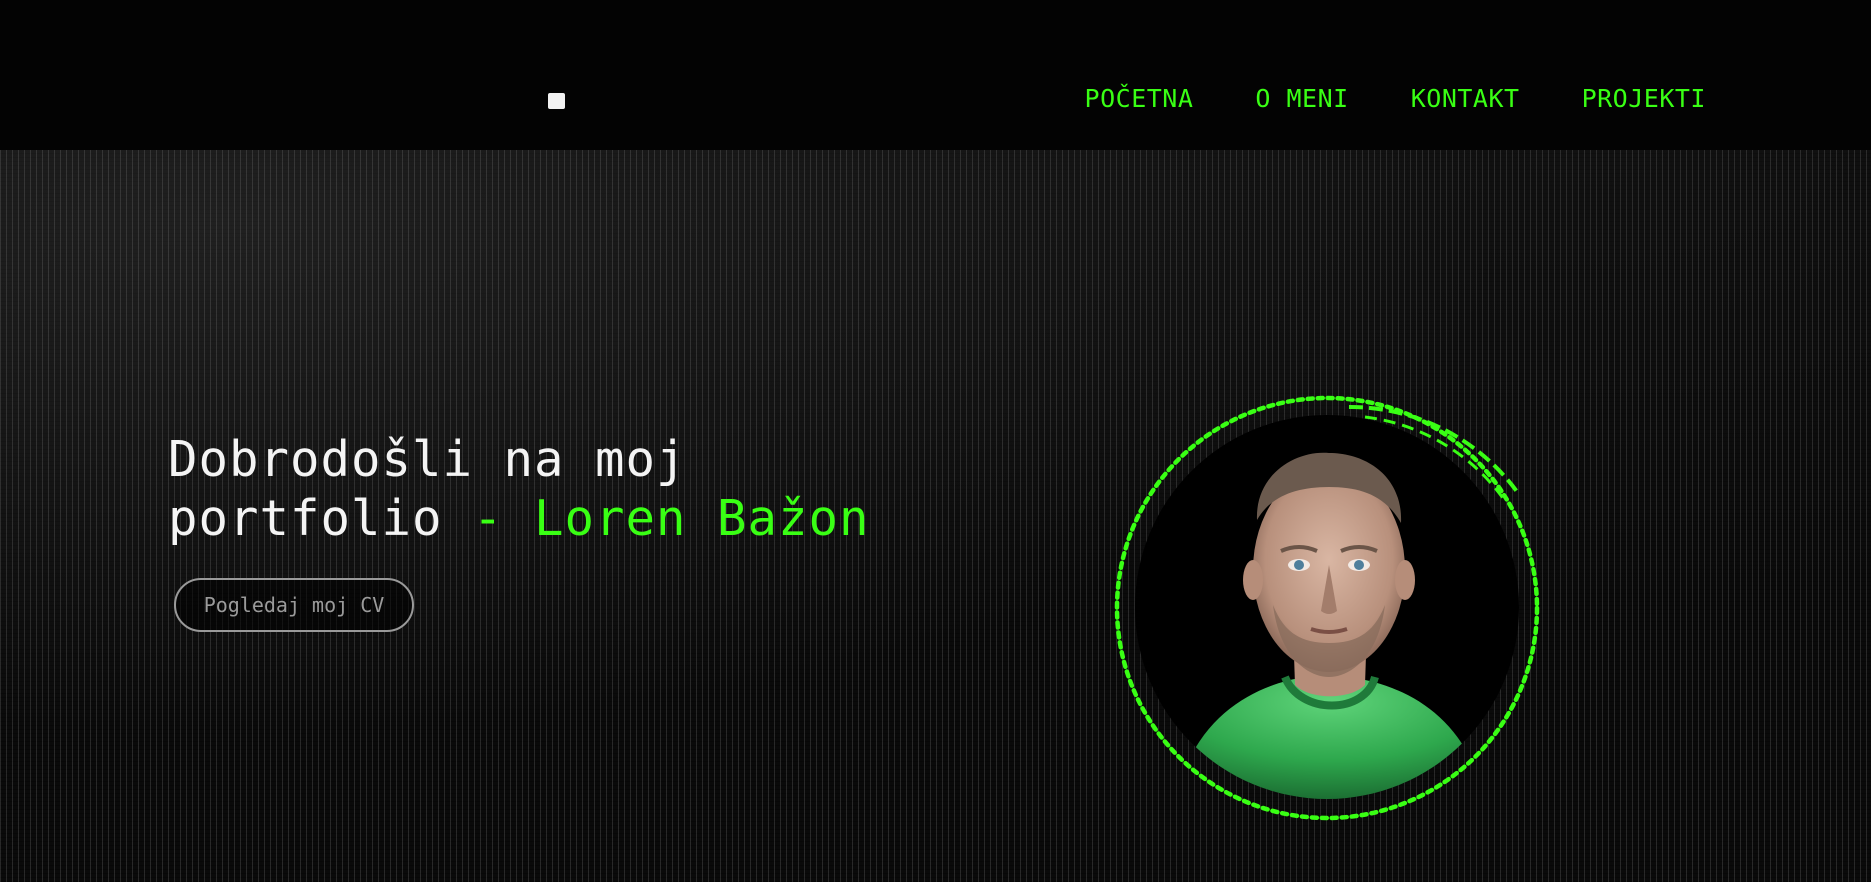  I want to click on site-logo: L OREN, so click(330, 80).